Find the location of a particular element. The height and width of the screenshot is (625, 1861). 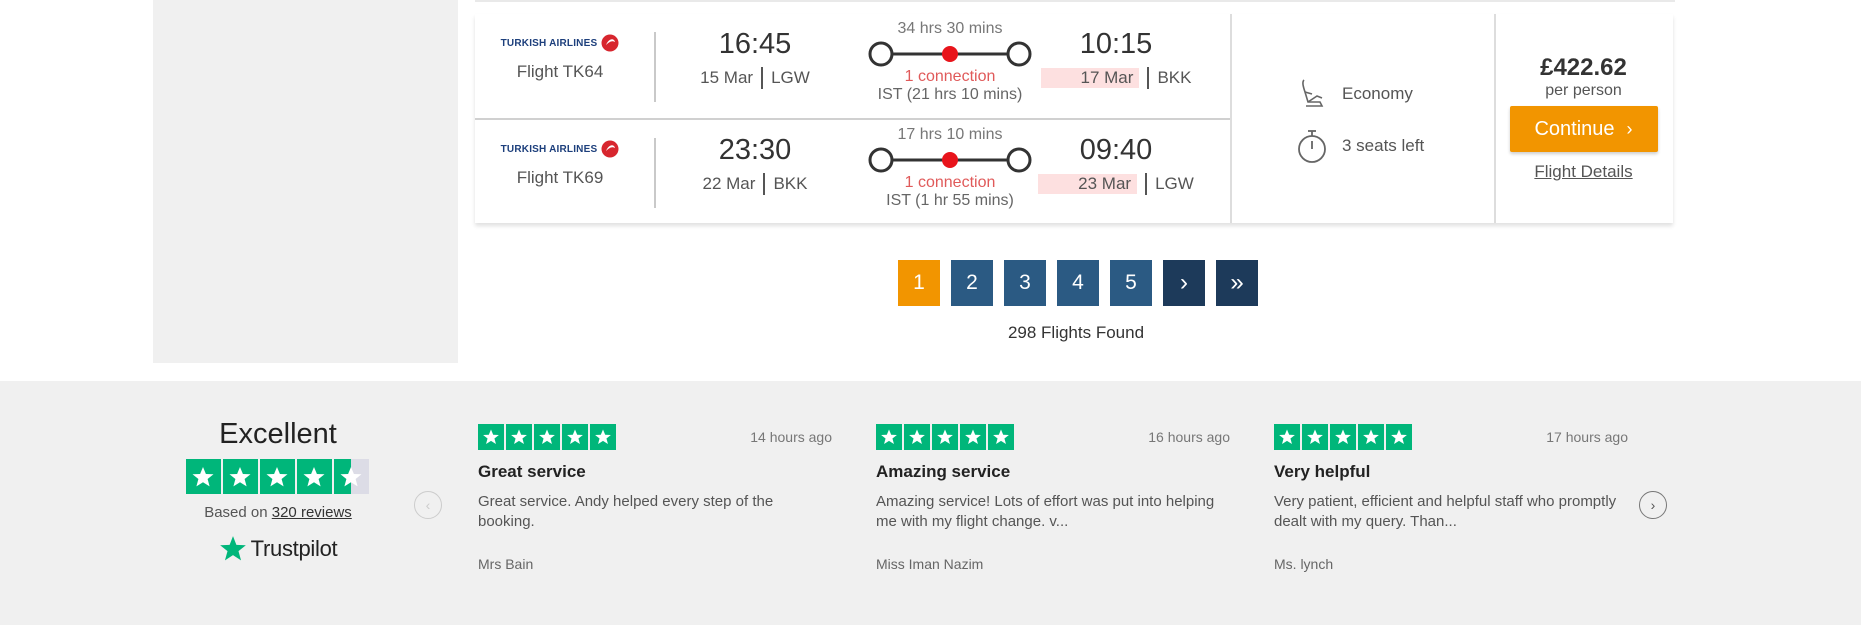

review-timestamp: 14 hours ago is located at coordinates (791, 437).